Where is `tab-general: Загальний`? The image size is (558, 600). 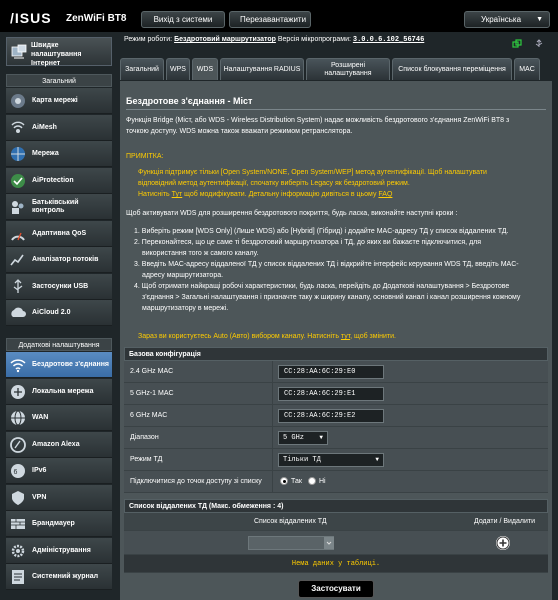
tab-general: Загальний is located at coordinates (142, 69).